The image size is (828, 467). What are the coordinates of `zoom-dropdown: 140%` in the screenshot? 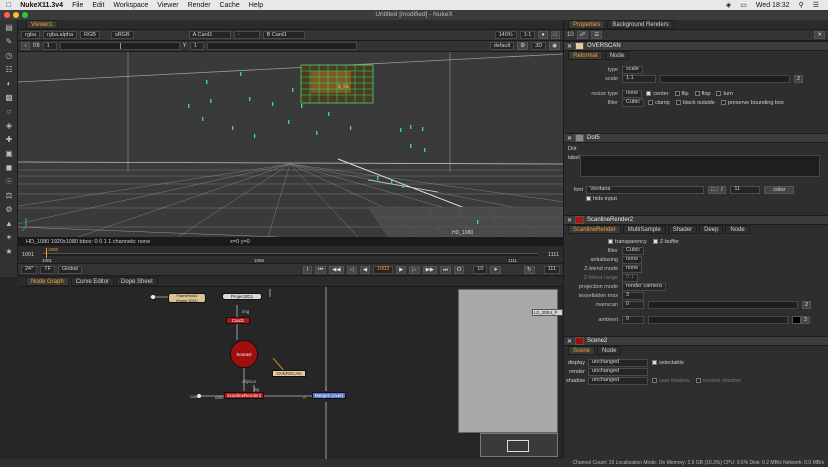 It's located at (505, 35).